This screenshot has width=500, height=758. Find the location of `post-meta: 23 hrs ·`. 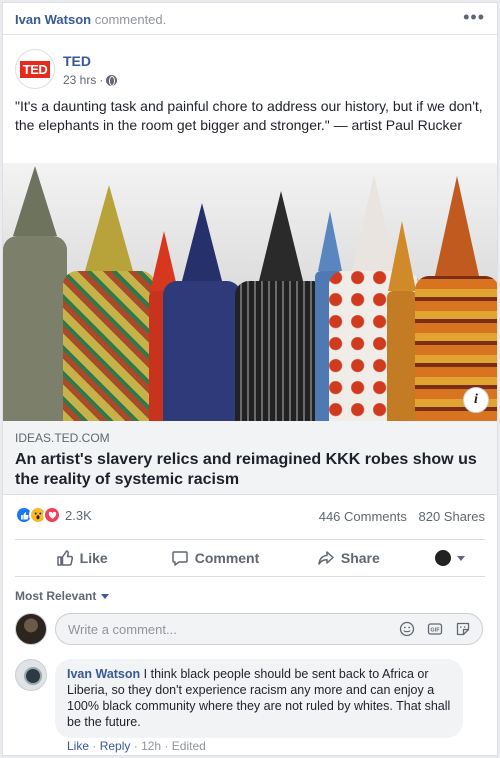

post-meta: 23 hrs · is located at coordinates (90, 80).